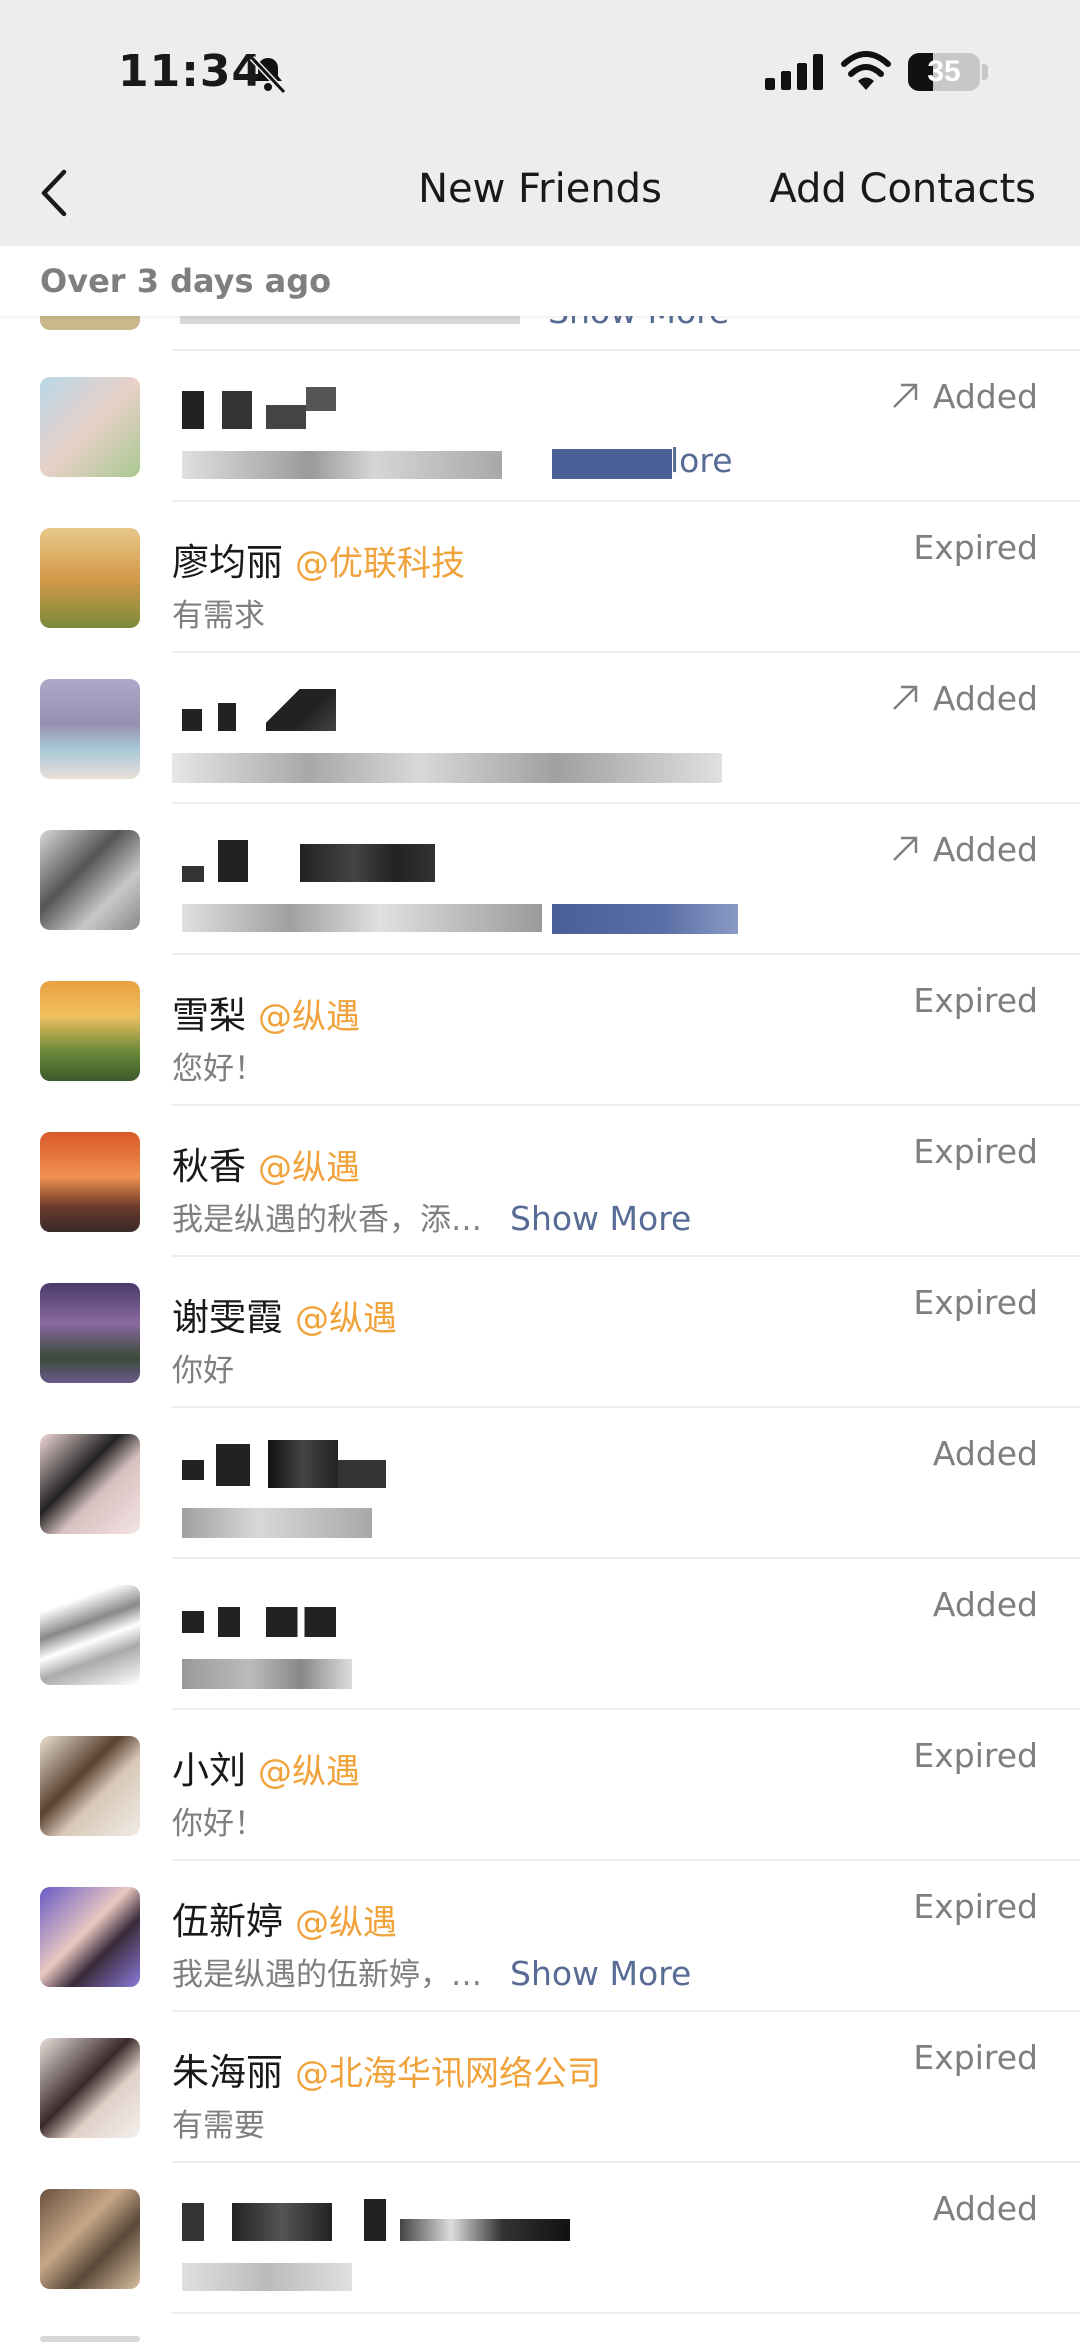 Image resolution: width=1080 pixels, height=2342 pixels. I want to click on message-text: 有需求, so click(218, 616).